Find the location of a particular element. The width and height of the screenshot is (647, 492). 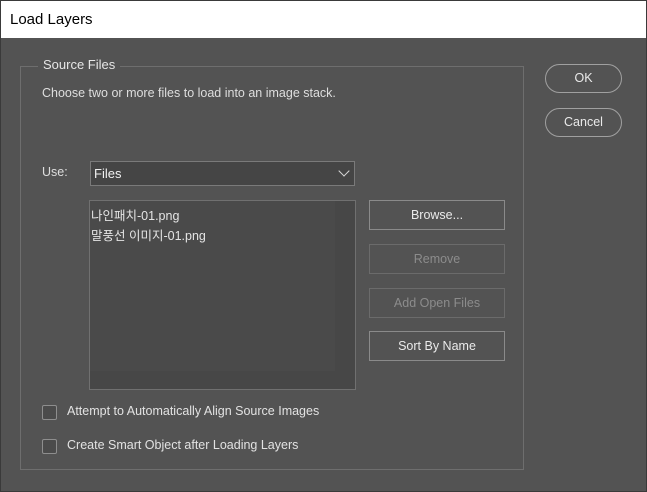

file-list-item: 나인패치-01.png is located at coordinates (135, 214).